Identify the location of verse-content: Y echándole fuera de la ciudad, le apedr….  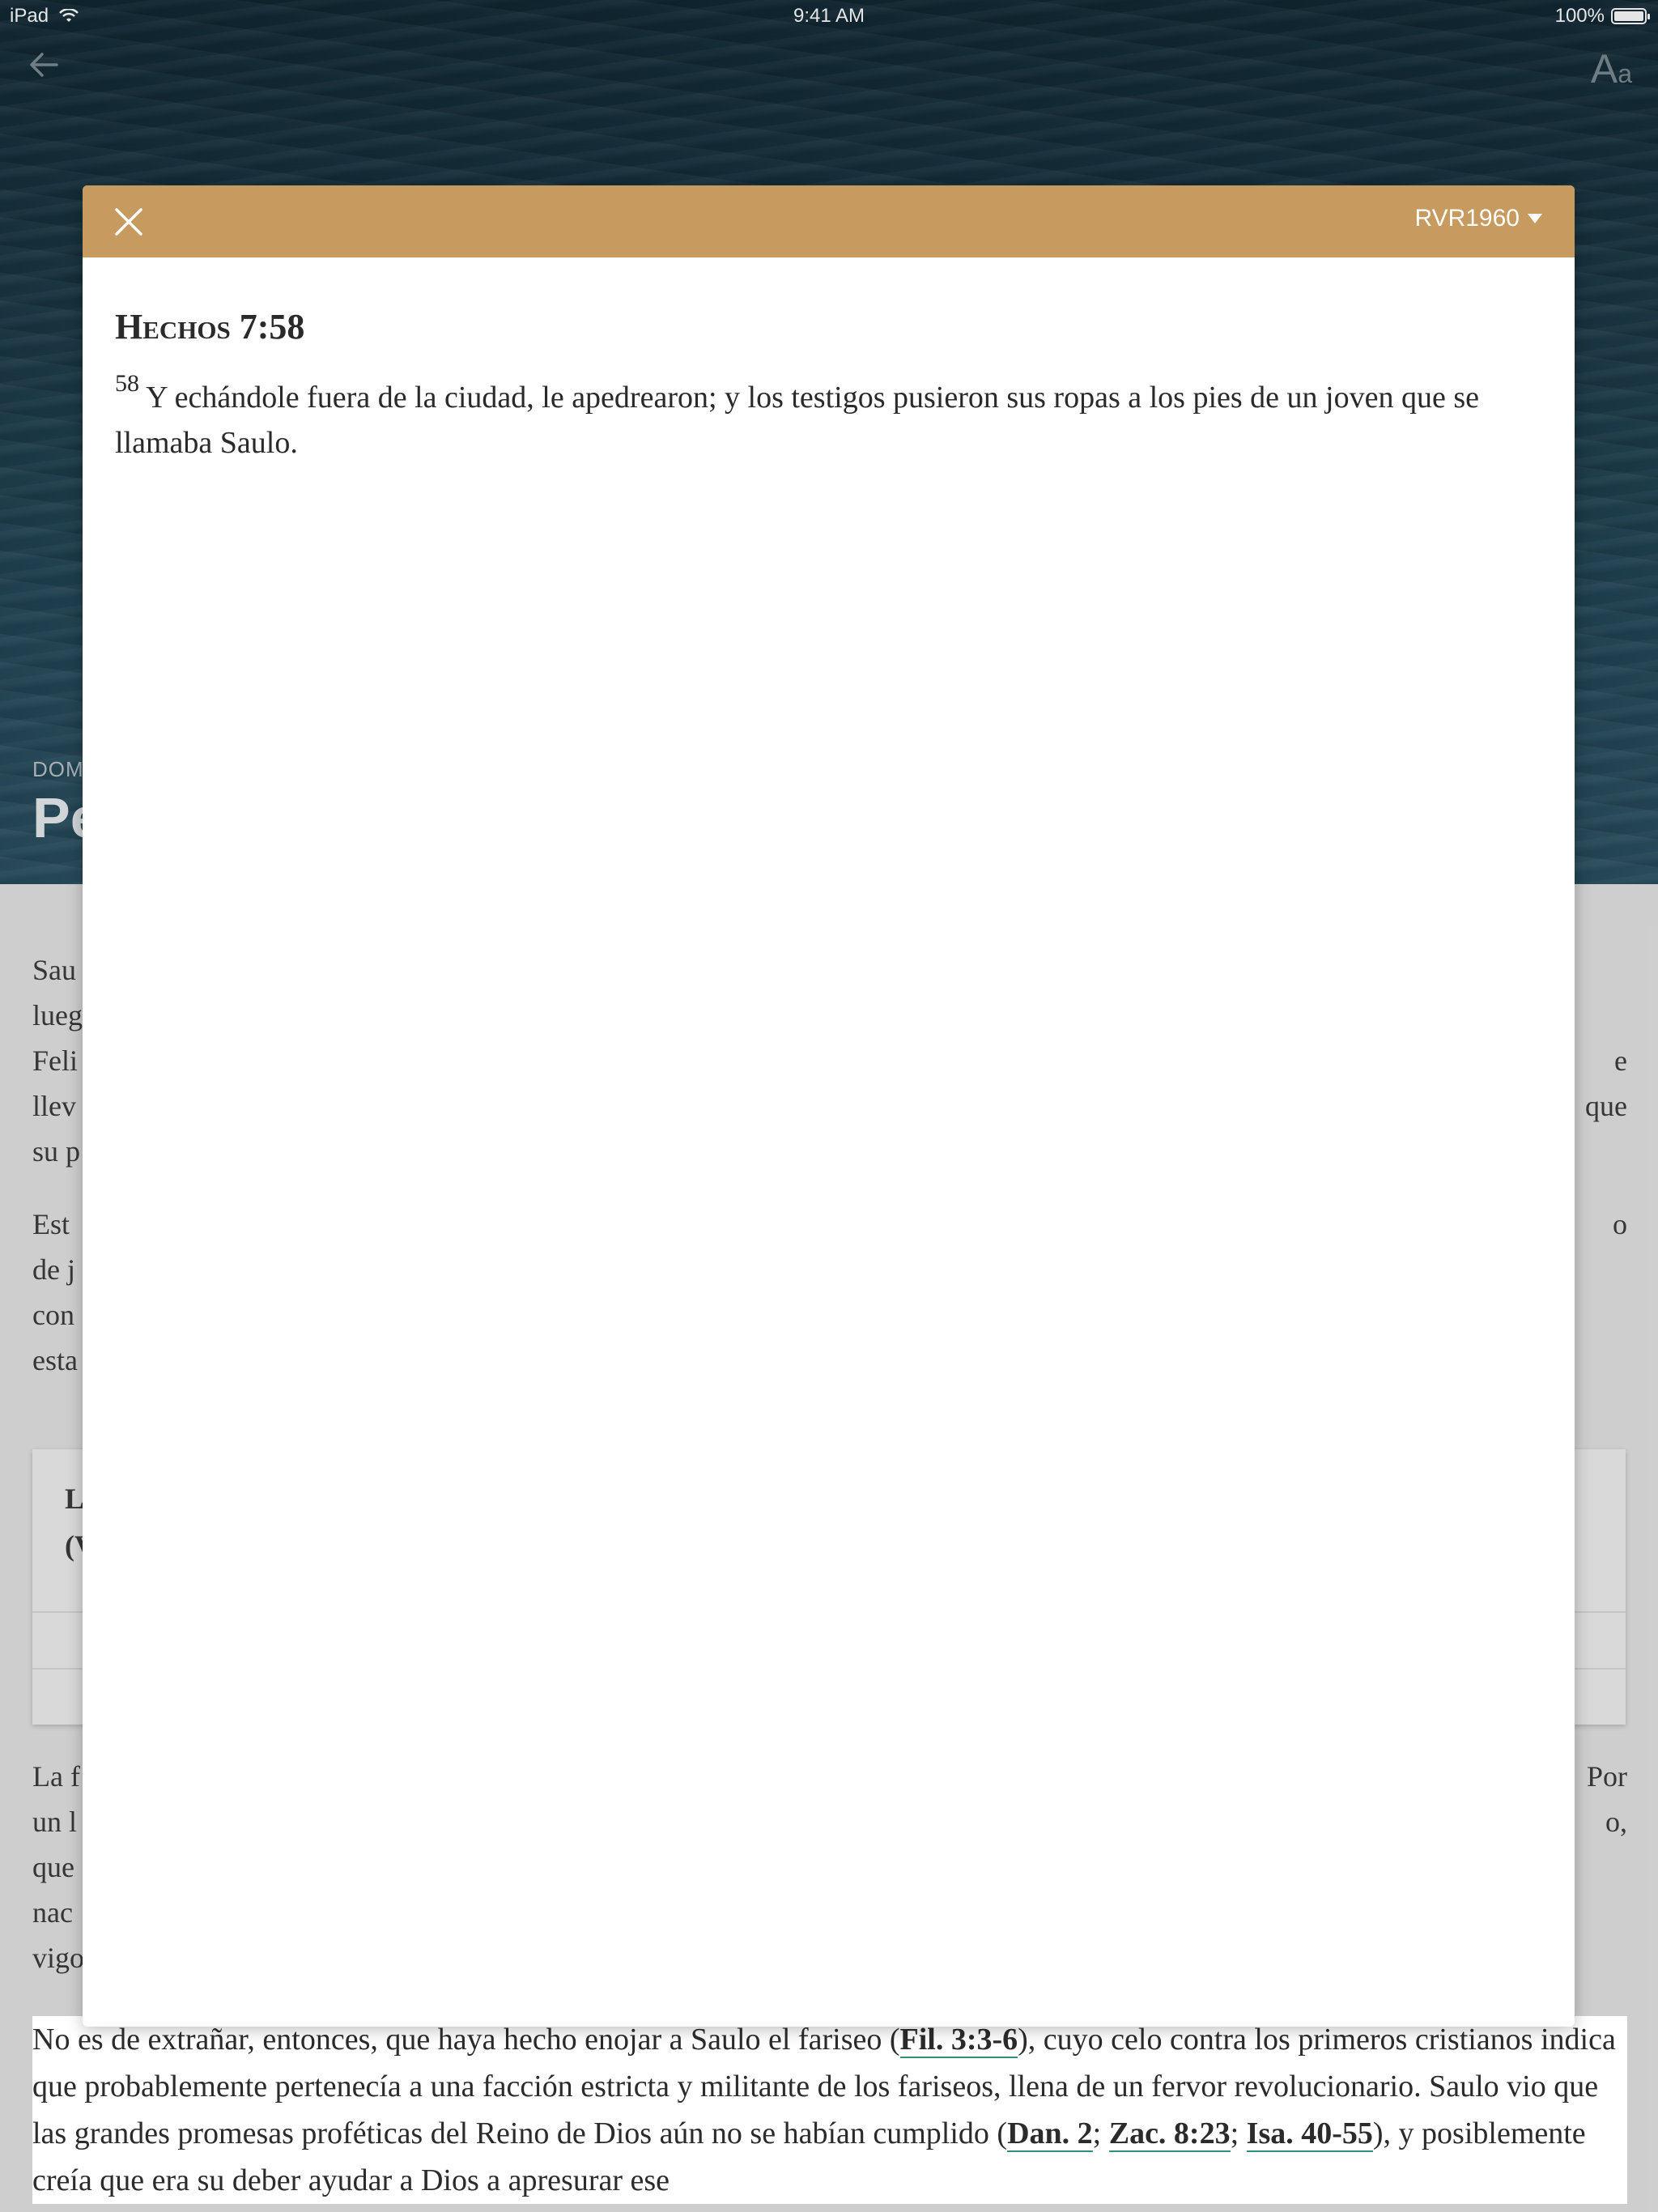
(797, 421).